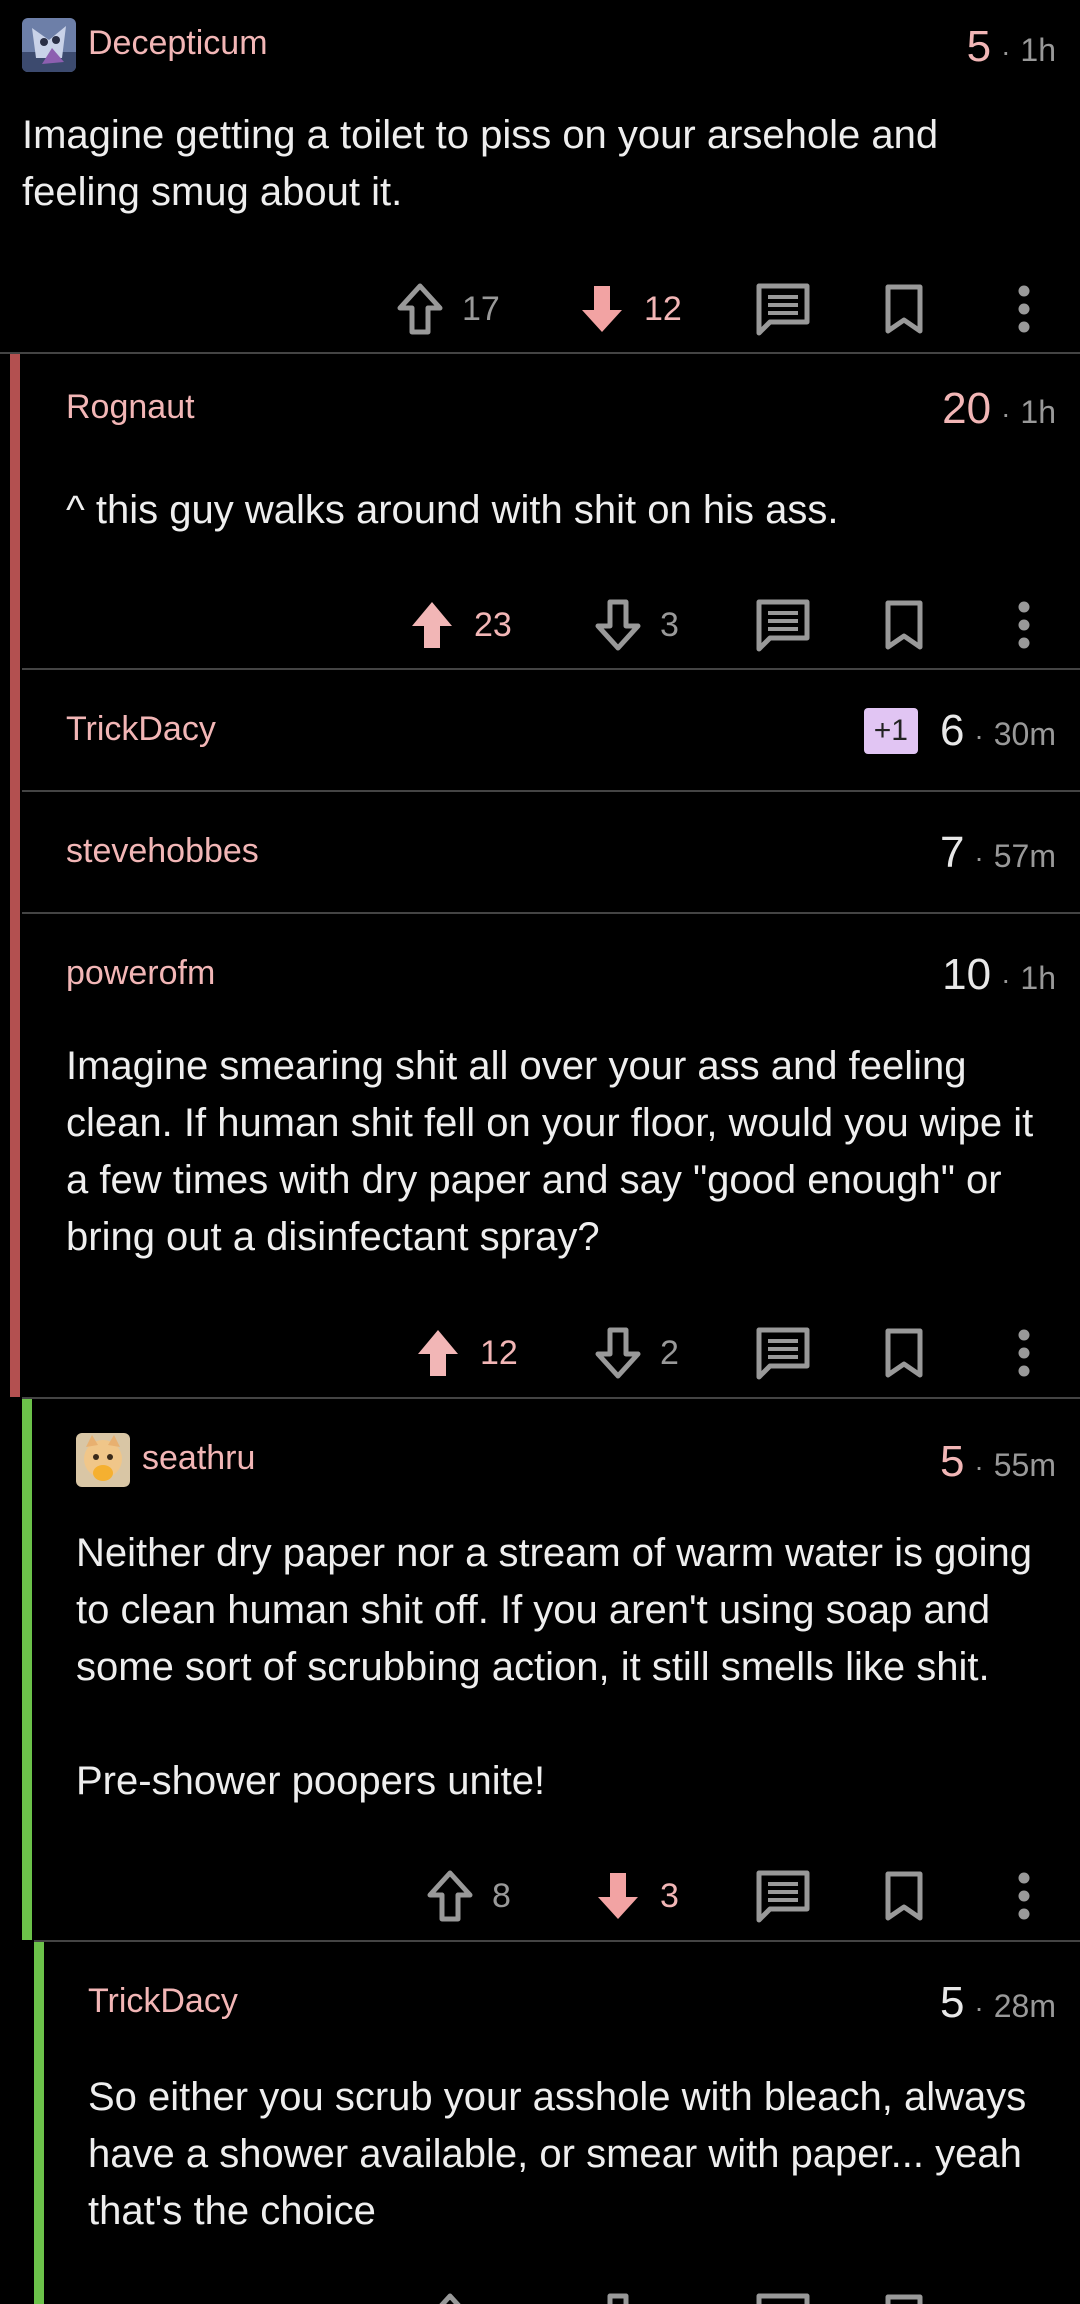 This screenshot has width=1080, height=2304. What do you see at coordinates (1024, 2006) in the screenshot?
I see `timestamp: 28m` at bounding box center [1024, 2006].